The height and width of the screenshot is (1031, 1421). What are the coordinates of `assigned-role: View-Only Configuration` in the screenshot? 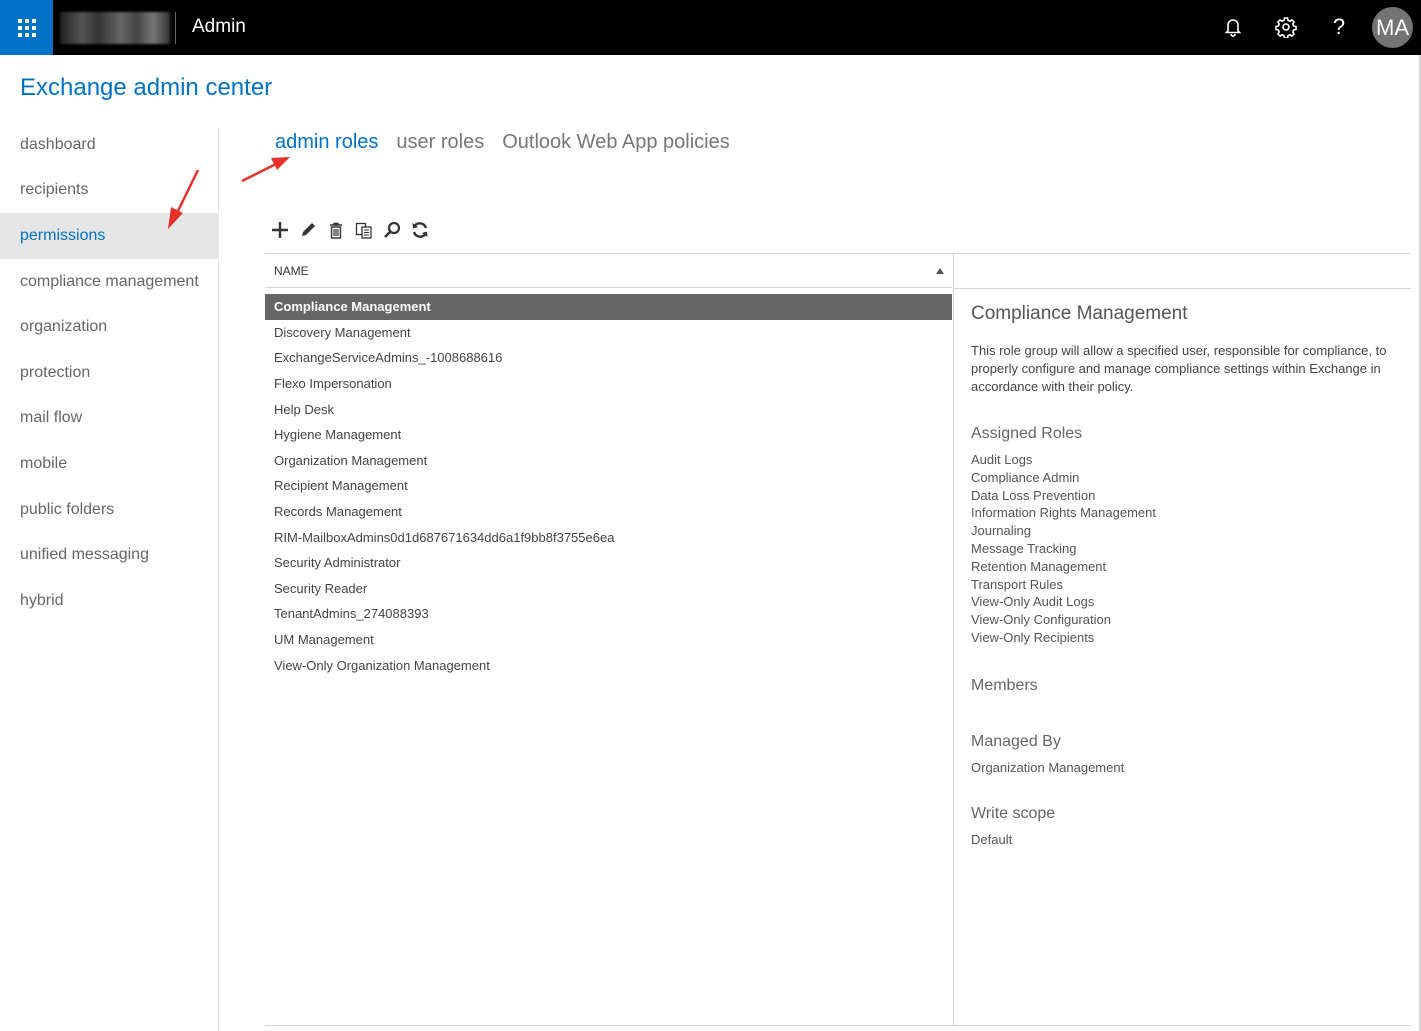 It's located at (1041, 620).